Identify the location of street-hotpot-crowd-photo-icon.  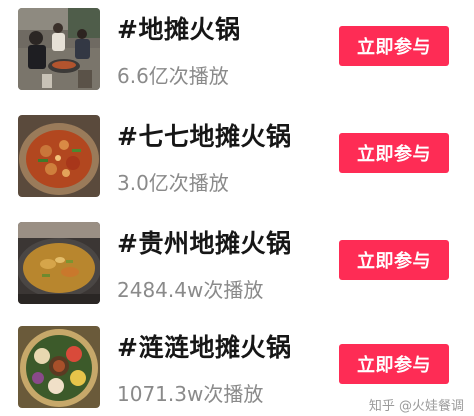
(59, 49).